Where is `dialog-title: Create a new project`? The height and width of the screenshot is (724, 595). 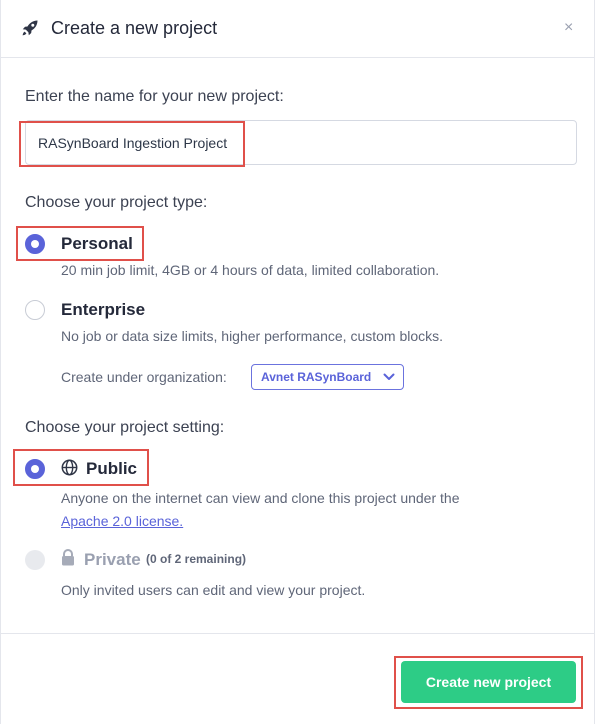
dialog-title: Create a new project is located at coordinates (134, 28).